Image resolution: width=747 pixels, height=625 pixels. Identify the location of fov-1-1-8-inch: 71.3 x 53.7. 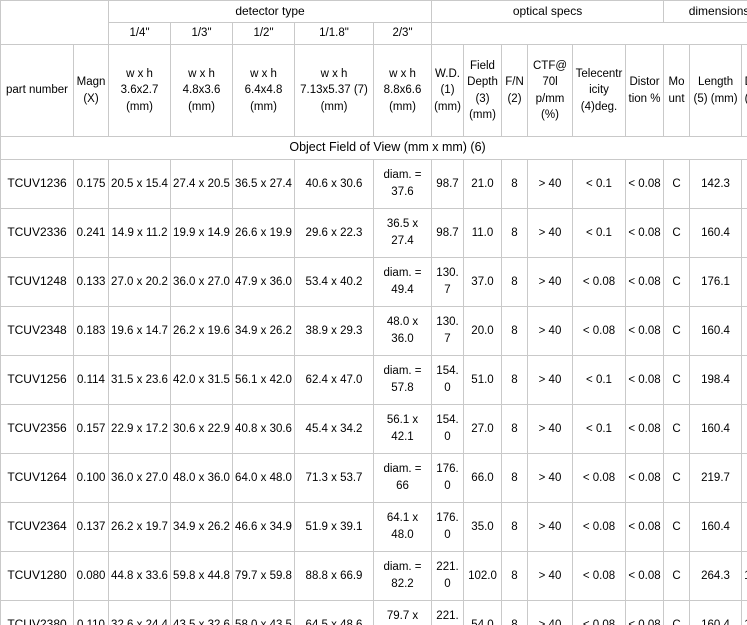
(334, 477).